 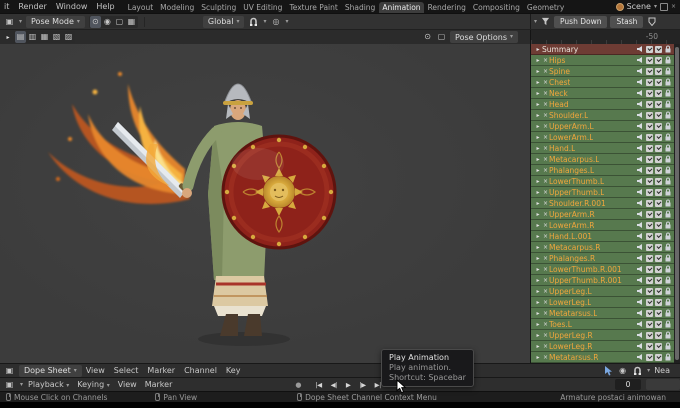 I want to click on view-layer-icon, so click(x=663, y=6).